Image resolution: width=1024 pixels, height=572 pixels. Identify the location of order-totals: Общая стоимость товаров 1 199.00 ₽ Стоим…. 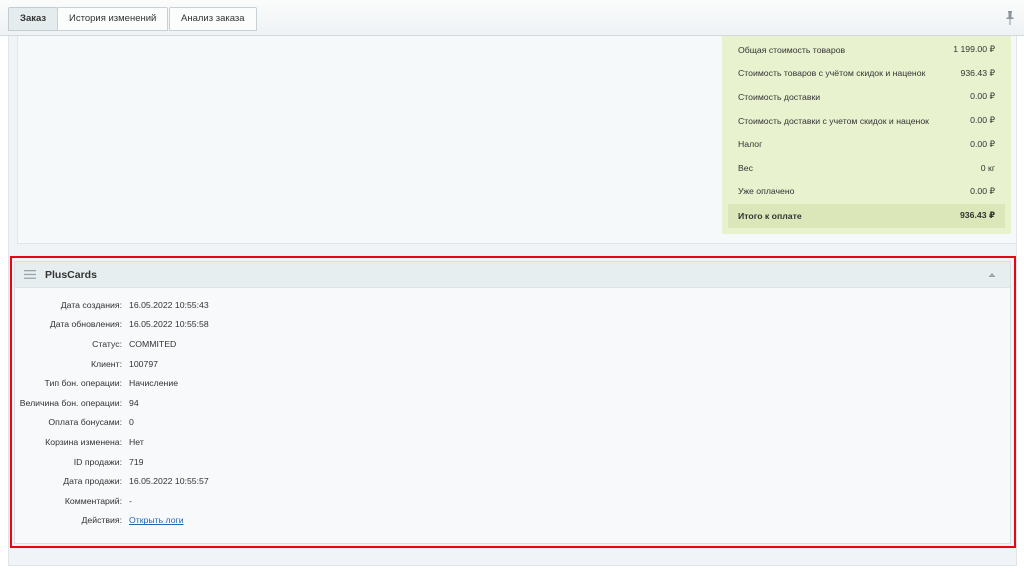
(866, 135).